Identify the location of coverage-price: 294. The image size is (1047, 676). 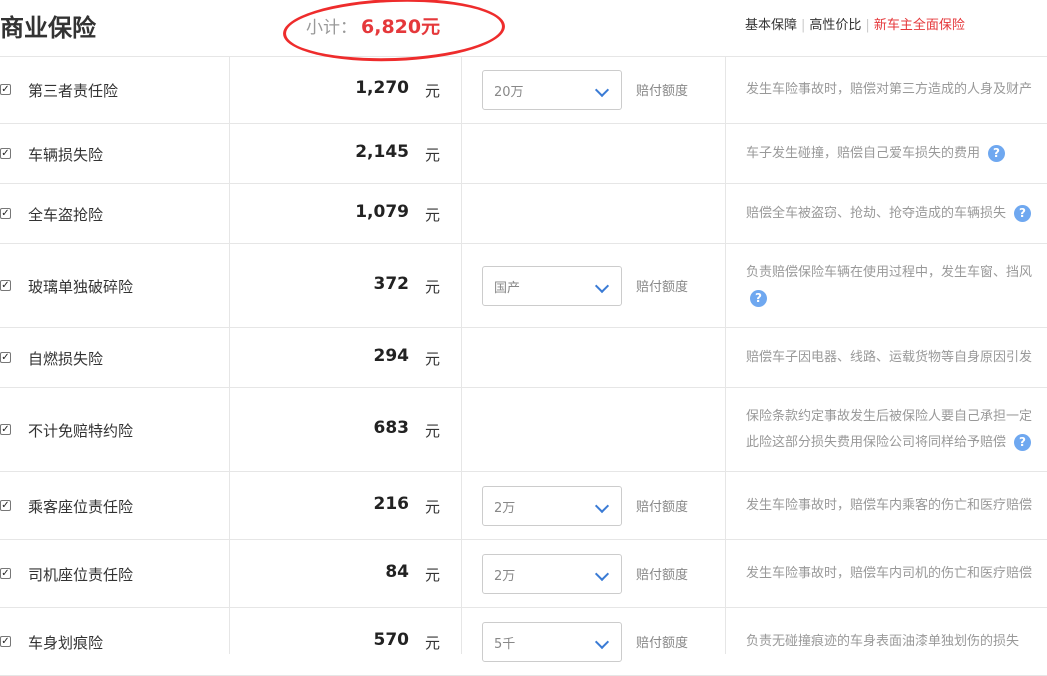
(391, 356).